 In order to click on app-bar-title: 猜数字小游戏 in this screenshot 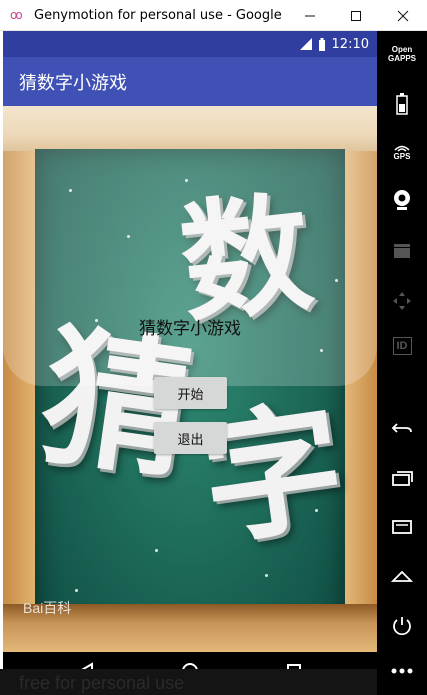, I will do `click(73, 83)`.